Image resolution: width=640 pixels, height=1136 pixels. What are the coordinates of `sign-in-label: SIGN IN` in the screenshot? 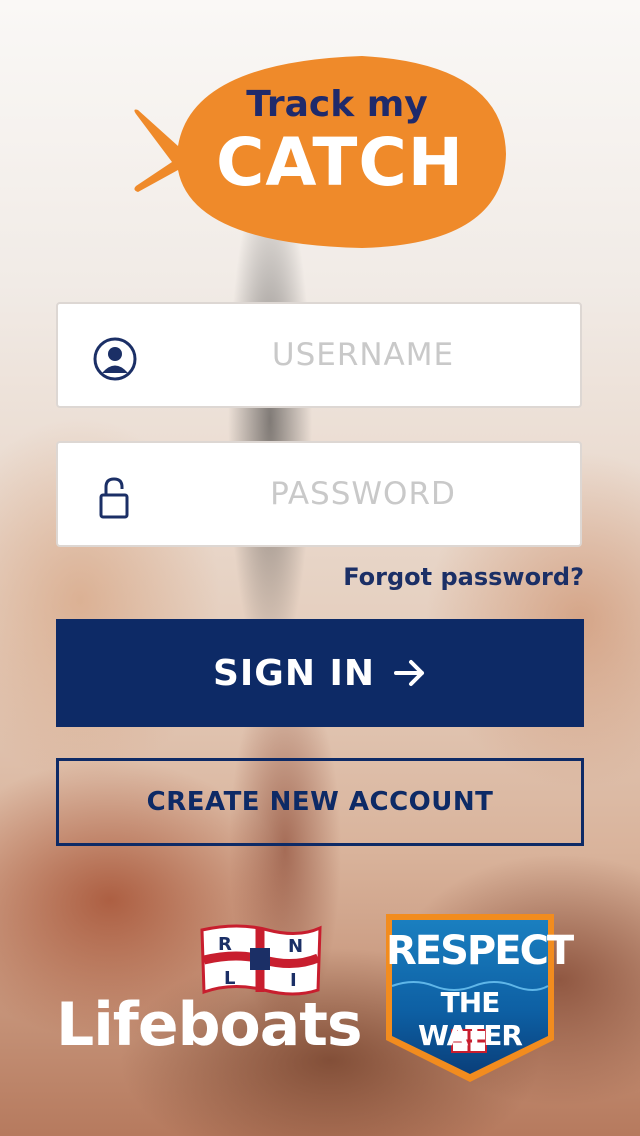 It's located at (294, 673).